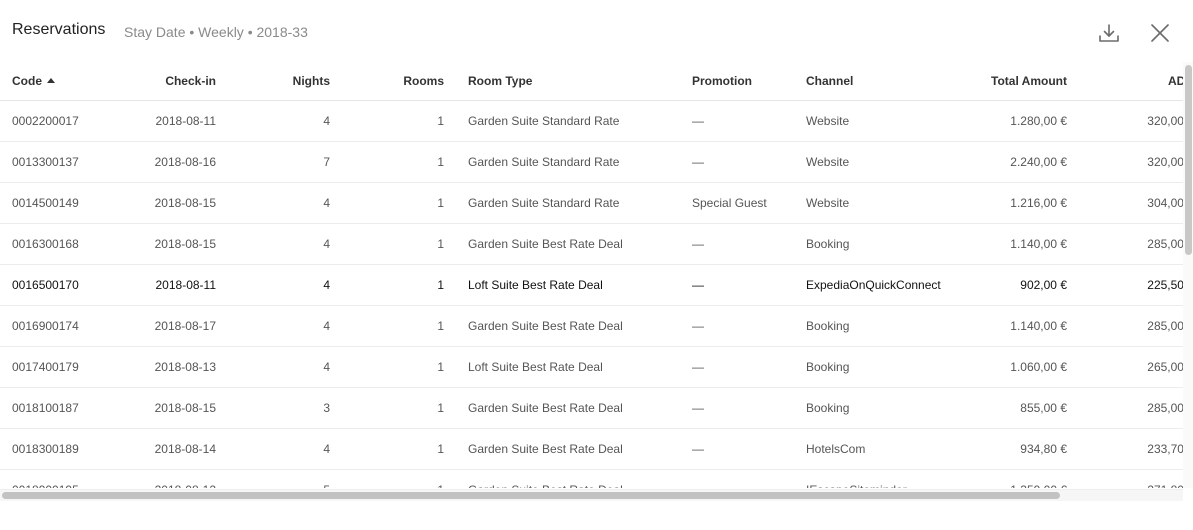  Describe the element at coordinates (886, 81) in the screenshot. I see `column-header-channel: Channel` at that location.